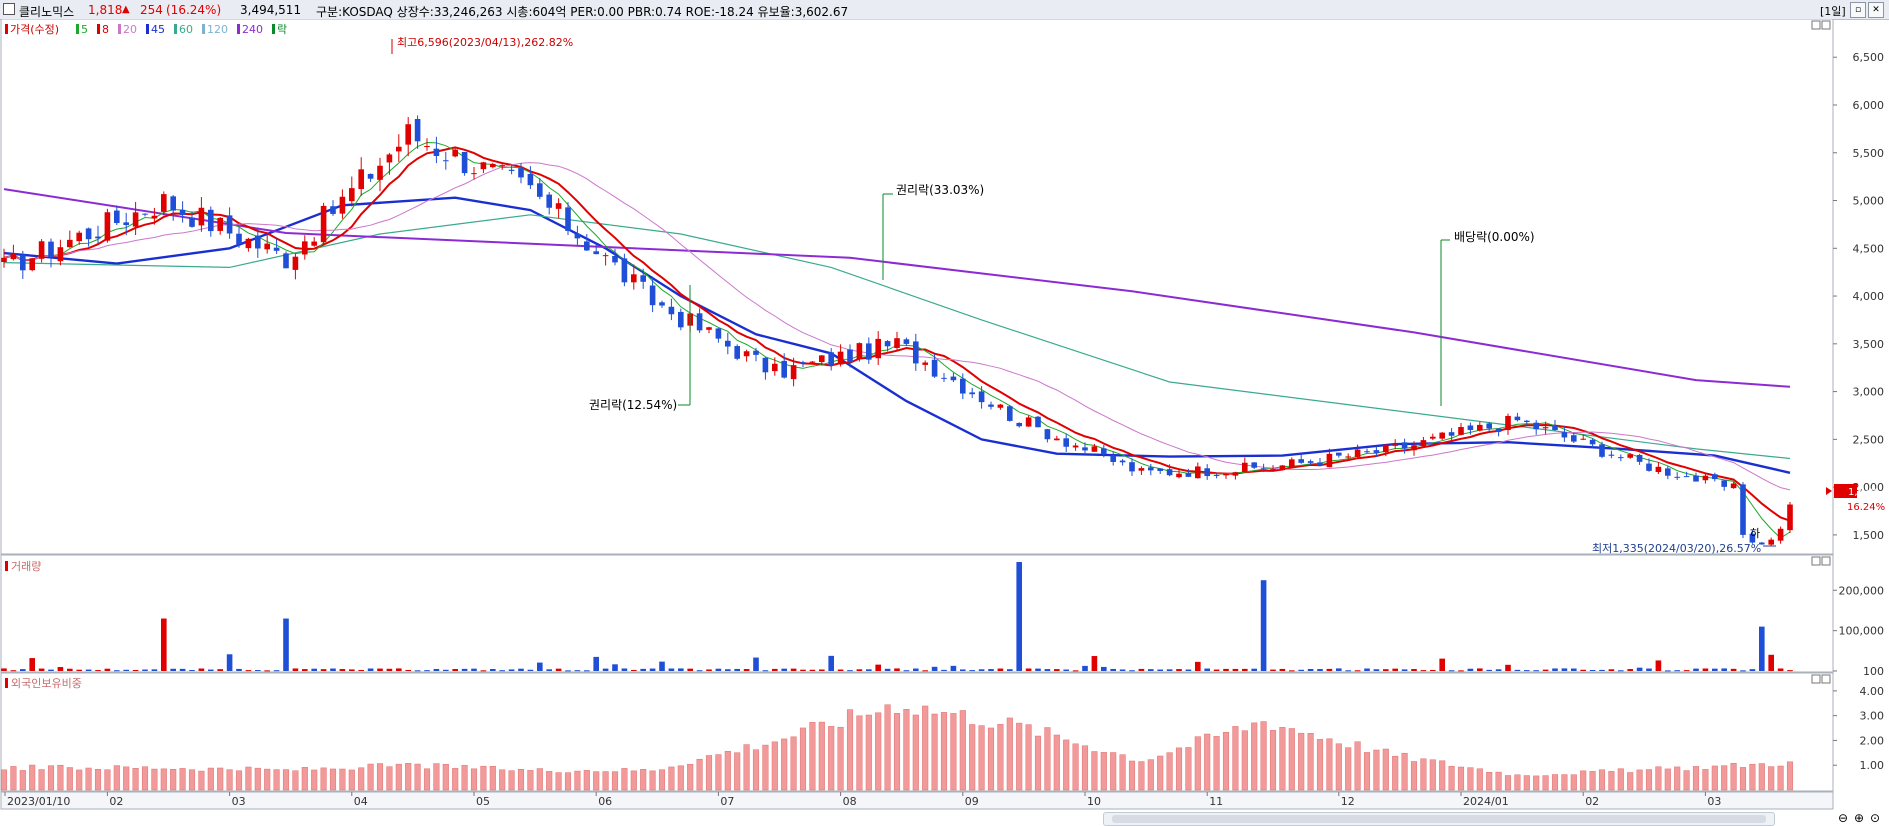 Image resolution: width=1889 pixels, height=826 pixels. Describe the element at coordinates (917, 800) in the screenshot. I see `x-axis-strip` at that location.